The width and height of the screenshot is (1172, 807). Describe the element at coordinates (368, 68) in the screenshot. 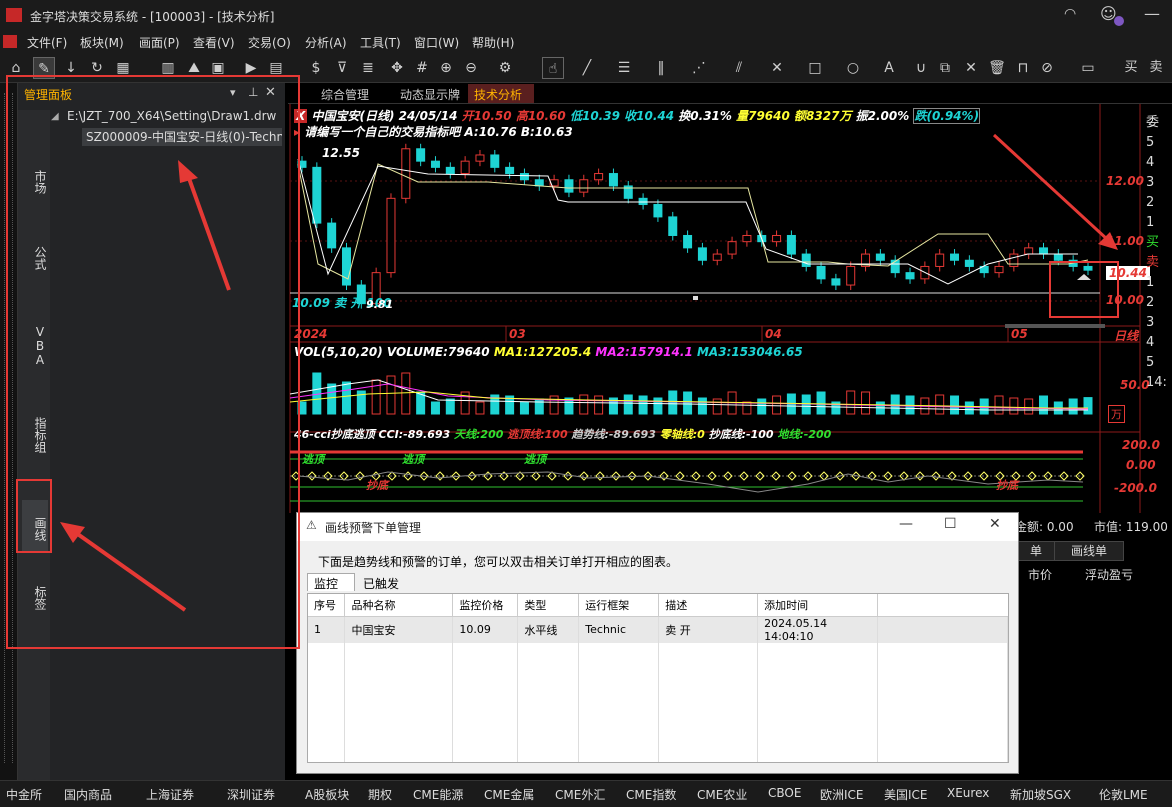

I see `layers-icon: ≣` at that location.